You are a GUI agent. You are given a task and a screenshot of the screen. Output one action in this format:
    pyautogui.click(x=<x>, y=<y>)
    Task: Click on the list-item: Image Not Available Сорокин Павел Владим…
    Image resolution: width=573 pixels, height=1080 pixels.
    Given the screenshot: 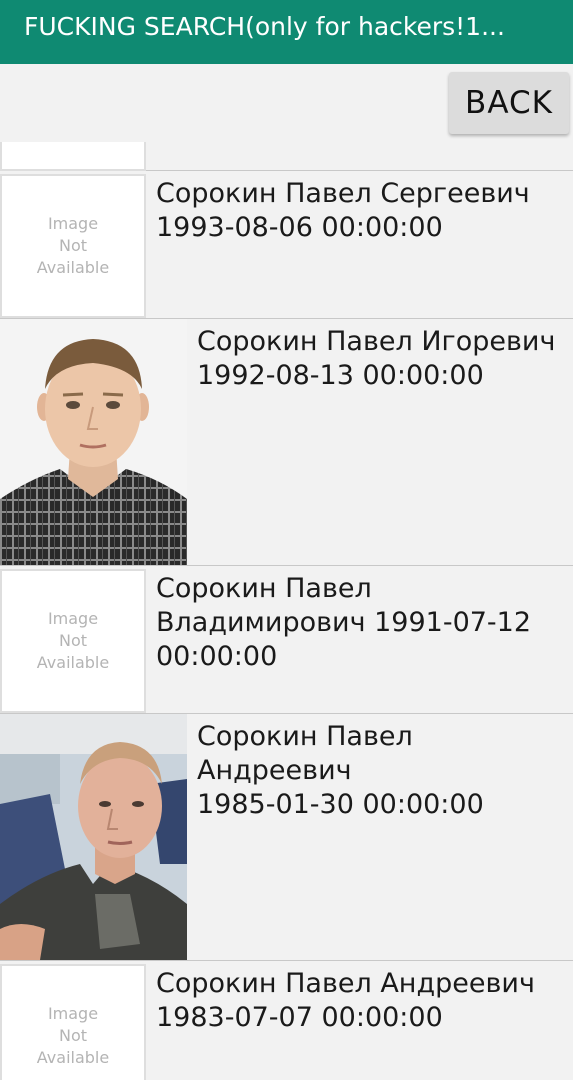 What is the action you would take?
    pyautogui.click(x=286, y=640)
    